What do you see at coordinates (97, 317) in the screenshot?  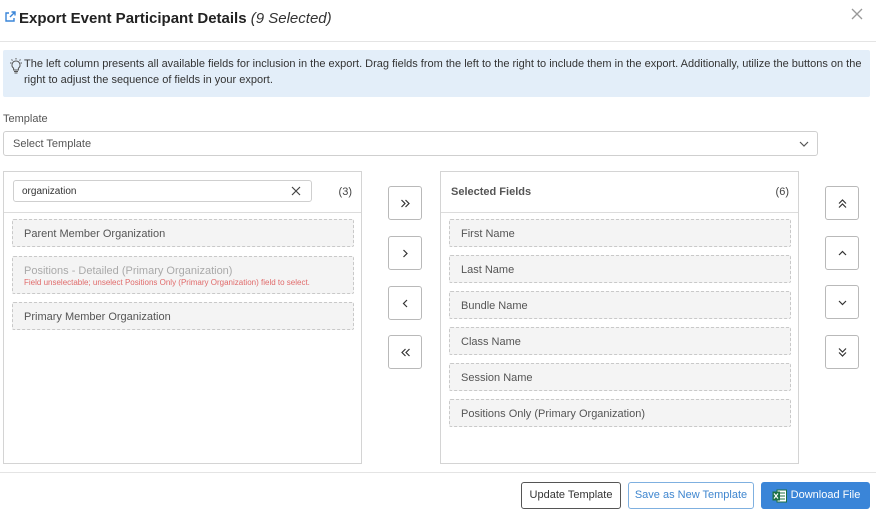 I see `available-field-label: Primary Member Organization` at bounding box center [97, 317].